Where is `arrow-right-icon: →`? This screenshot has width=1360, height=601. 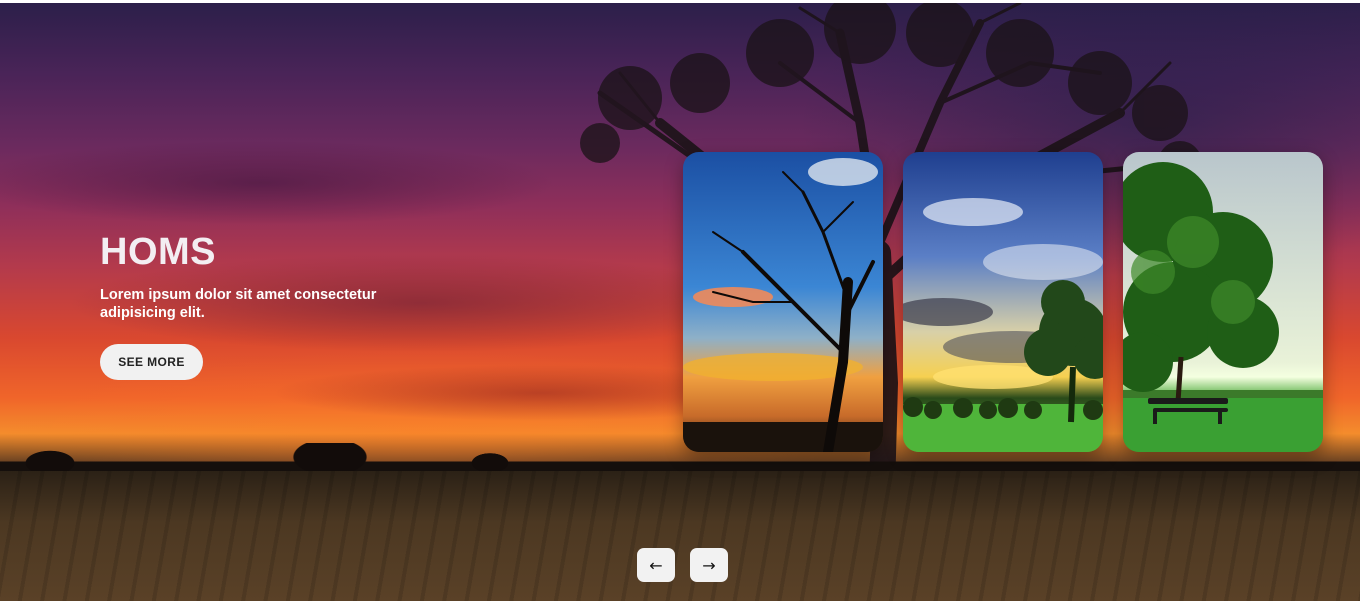
arrow-right-icon: → is located at coordinates (709, 565).